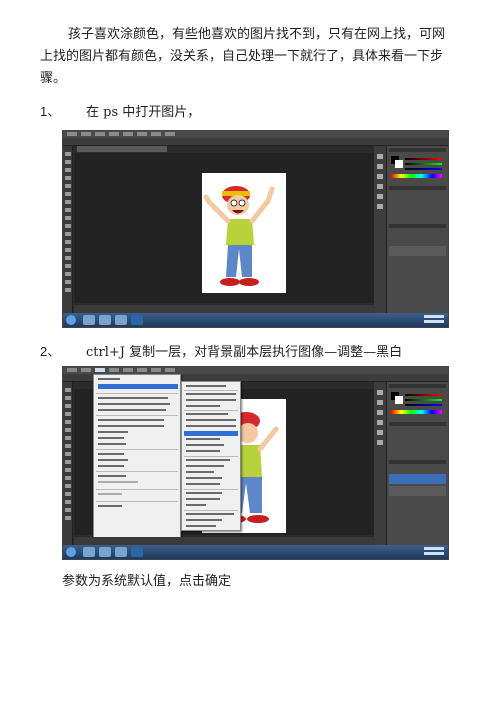 Image resolution: width=496 pixels, height=702 pixels. I want to click on note-text: 参数为系统默认值，点击确定, so click(147, 581).